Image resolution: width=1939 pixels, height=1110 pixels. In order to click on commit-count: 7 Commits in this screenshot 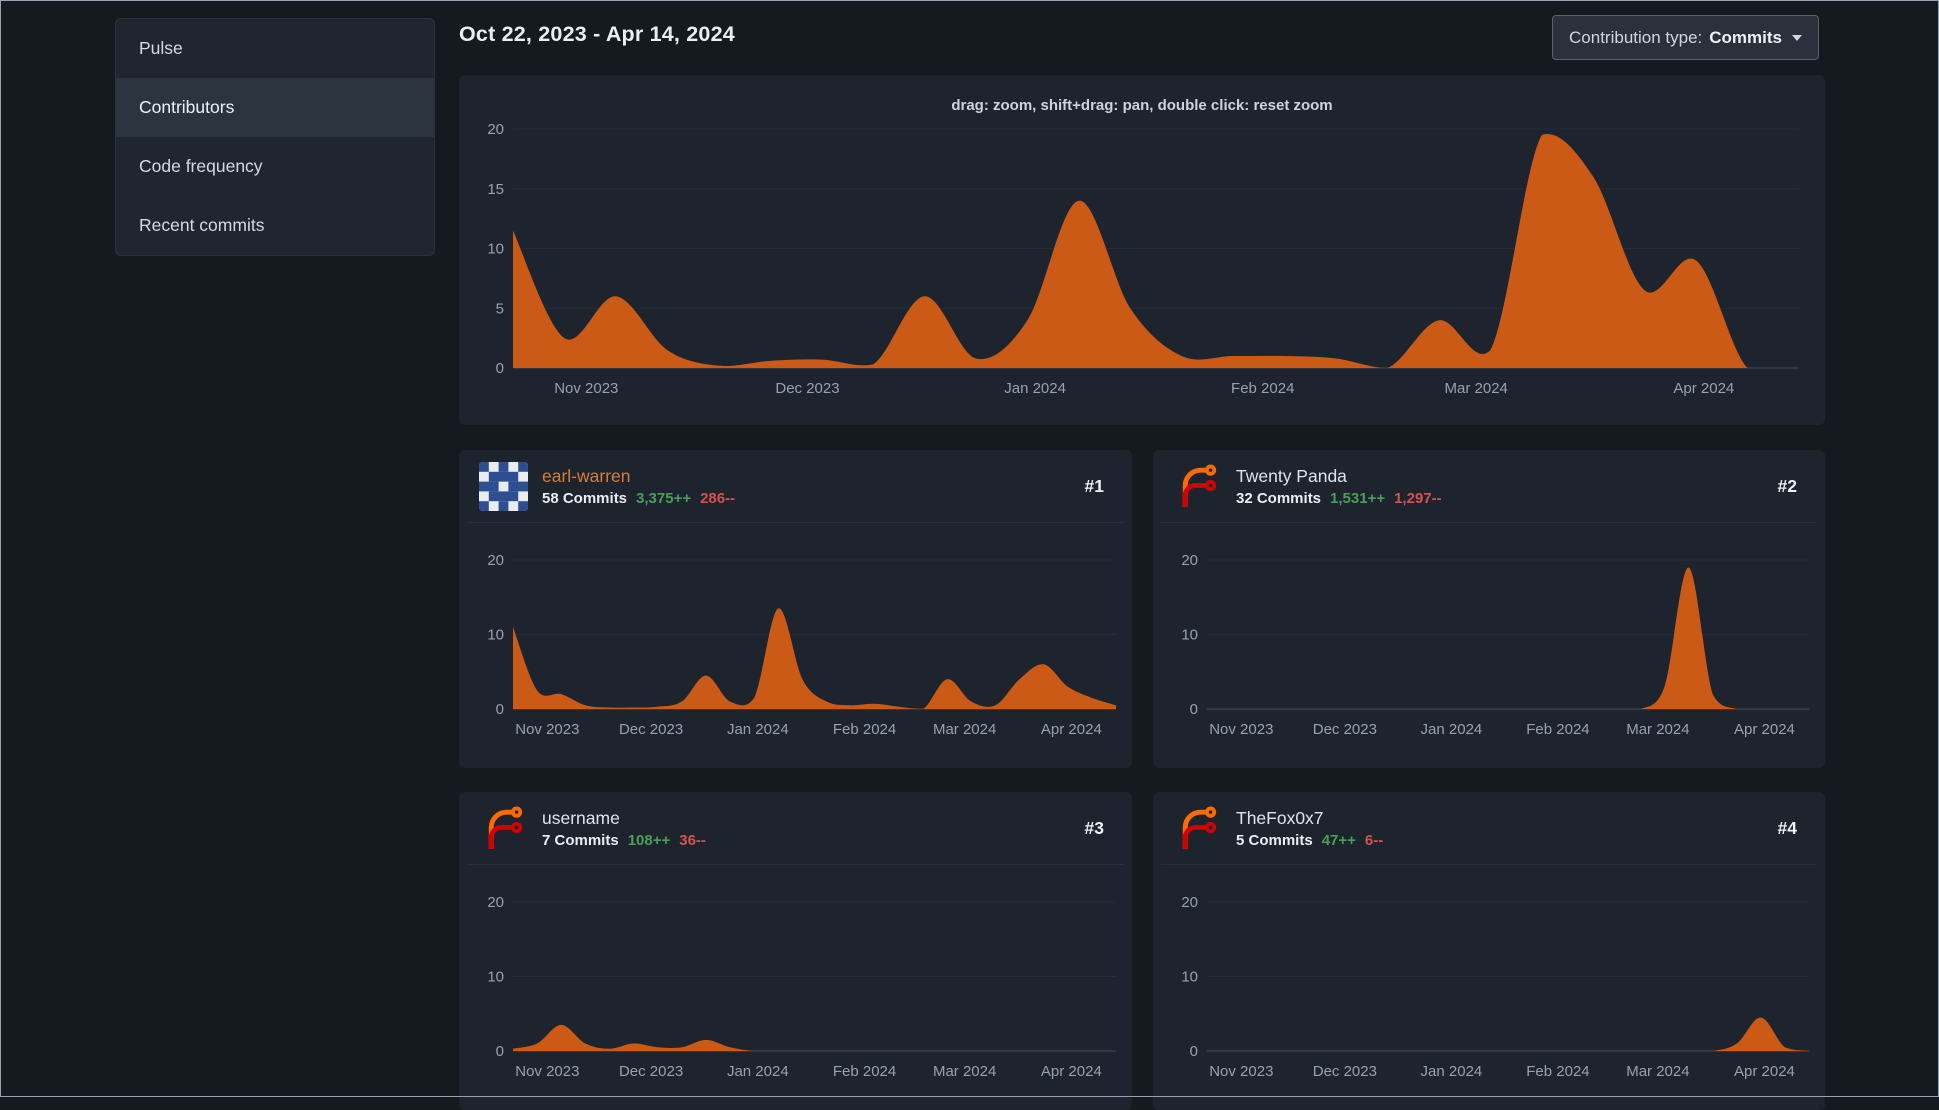, I will do `click(580, 840)`.